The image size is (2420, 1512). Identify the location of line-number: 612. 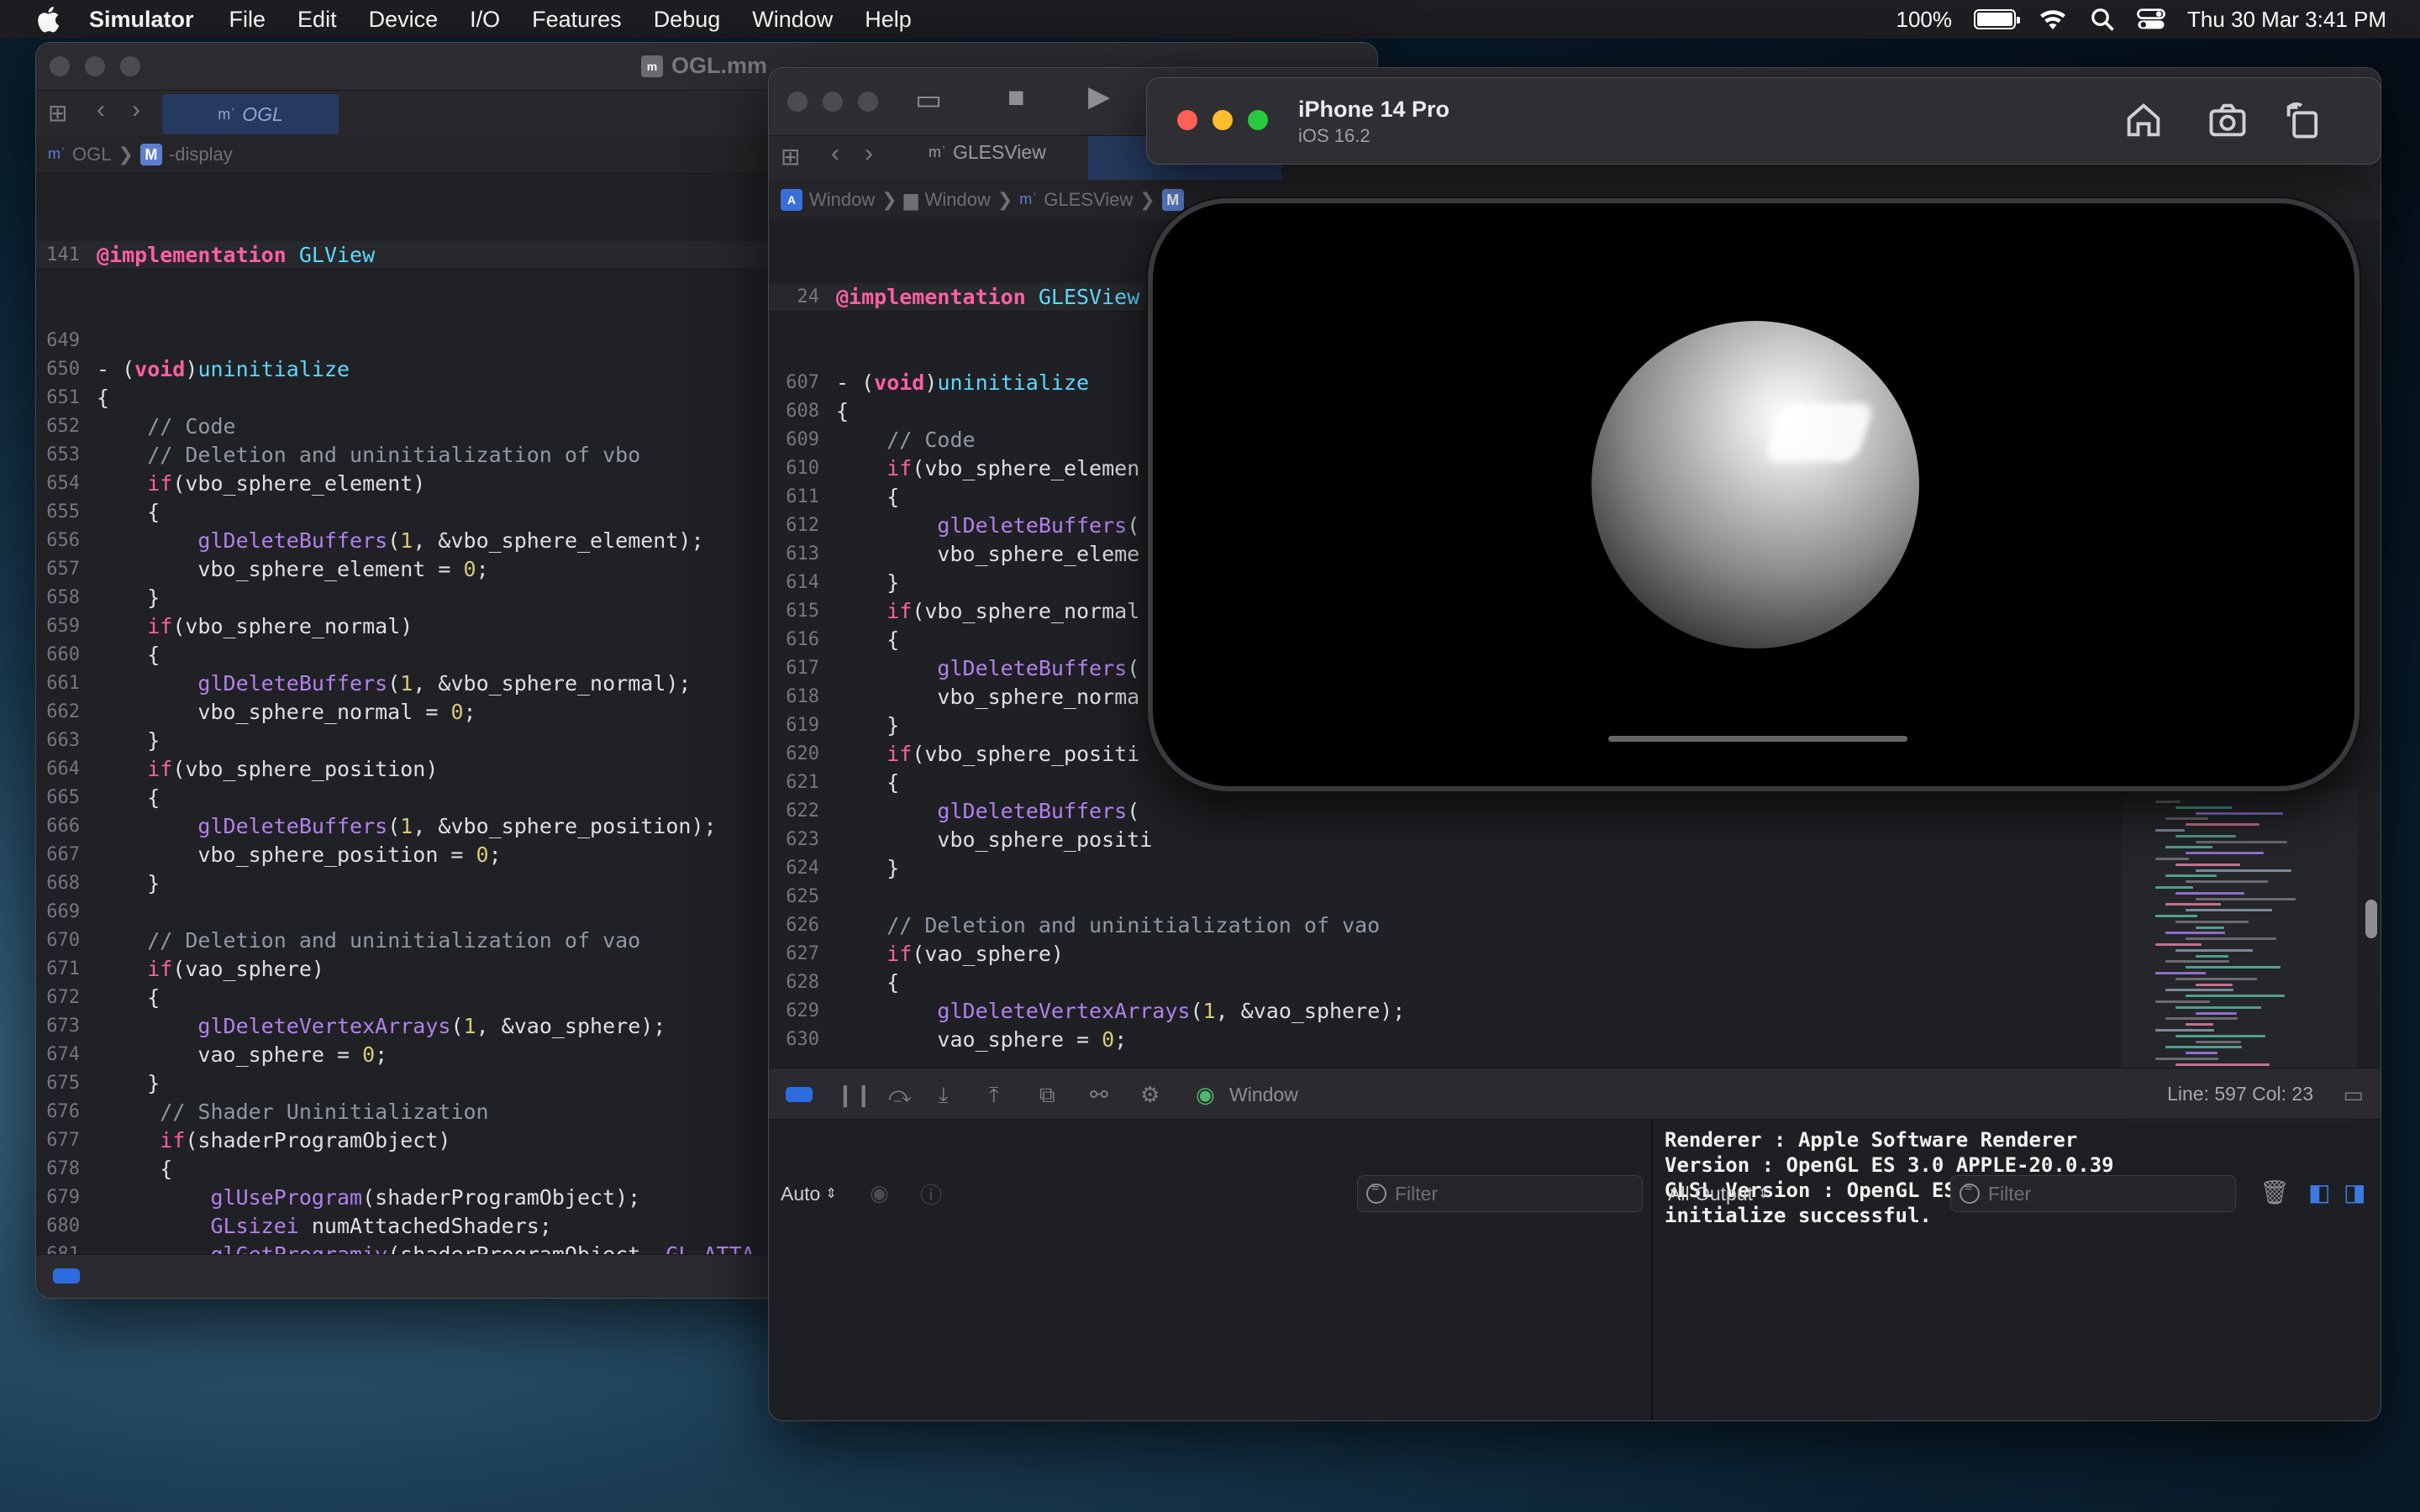
(802, 525).